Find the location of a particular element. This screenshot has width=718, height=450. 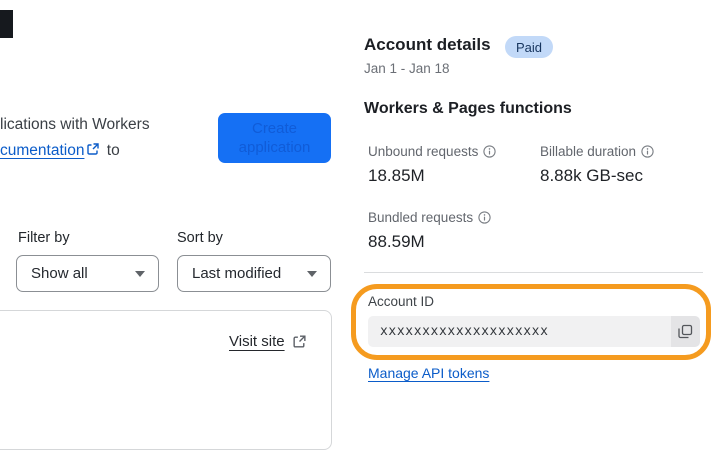

account-id-label: Account ID is located at coordinates (401, 301).